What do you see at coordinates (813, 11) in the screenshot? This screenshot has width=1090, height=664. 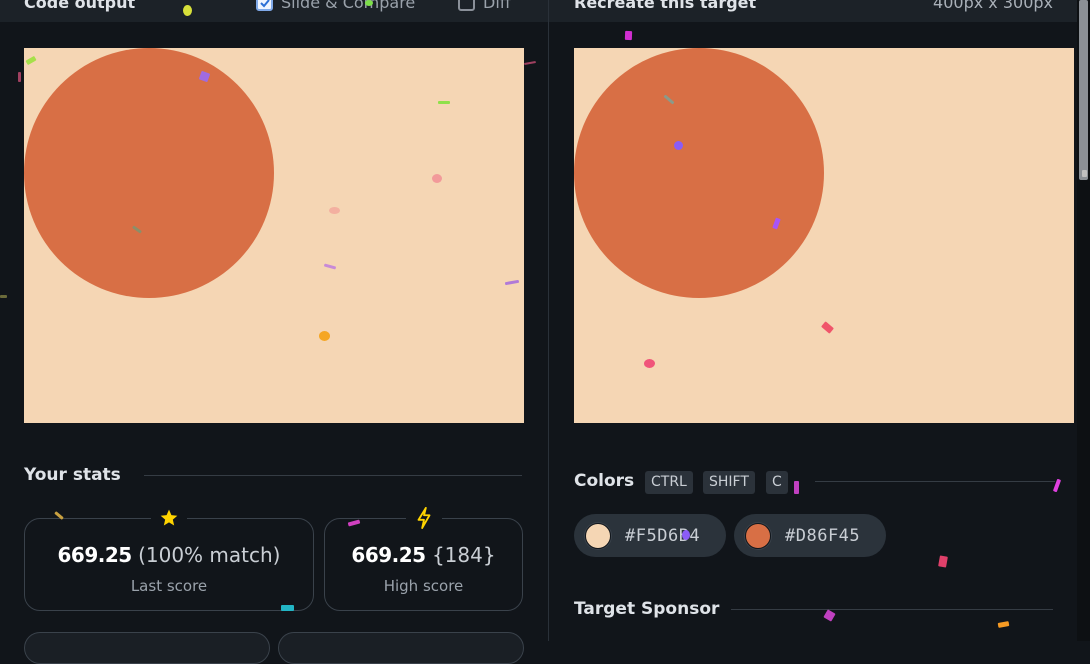 I see `target-panel-header: Recreate this target 400px x 300px` at bounding box center [813, 11].